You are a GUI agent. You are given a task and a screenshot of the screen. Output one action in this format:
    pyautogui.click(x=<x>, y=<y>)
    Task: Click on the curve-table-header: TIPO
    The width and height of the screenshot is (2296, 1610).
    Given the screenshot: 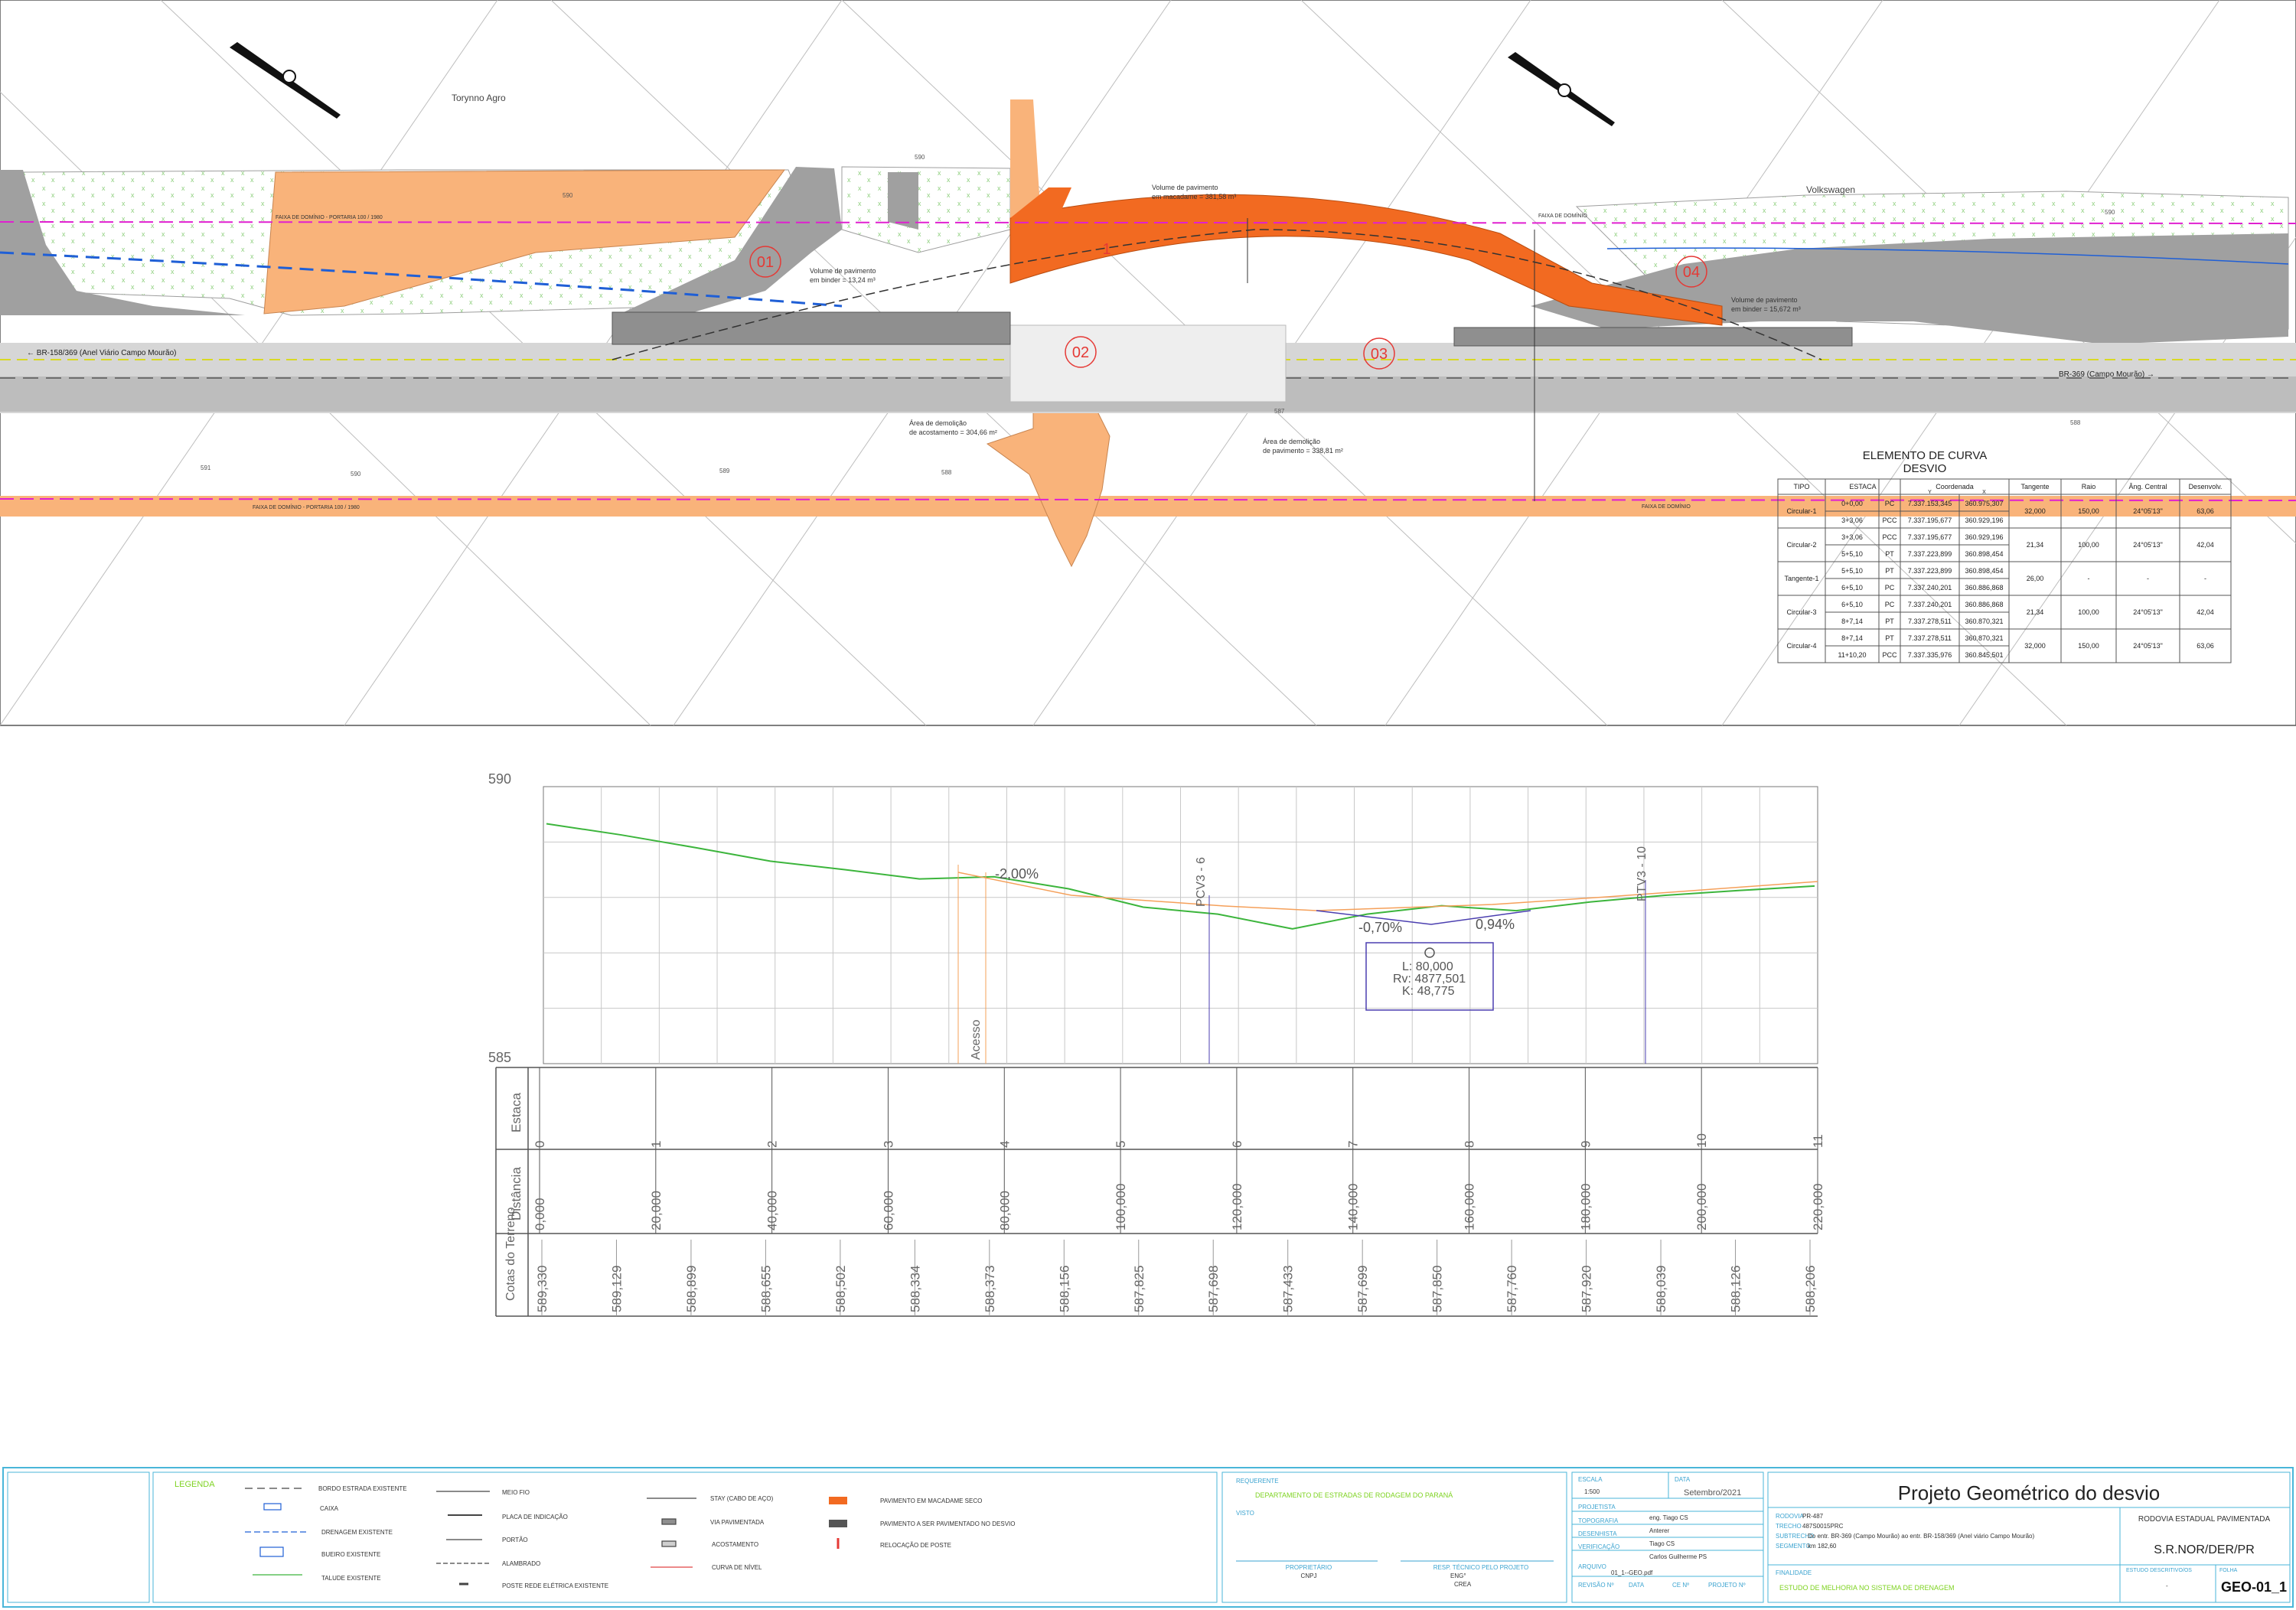 What is the action you would take?
    pyautogui.click(x=1801, y=486)
    